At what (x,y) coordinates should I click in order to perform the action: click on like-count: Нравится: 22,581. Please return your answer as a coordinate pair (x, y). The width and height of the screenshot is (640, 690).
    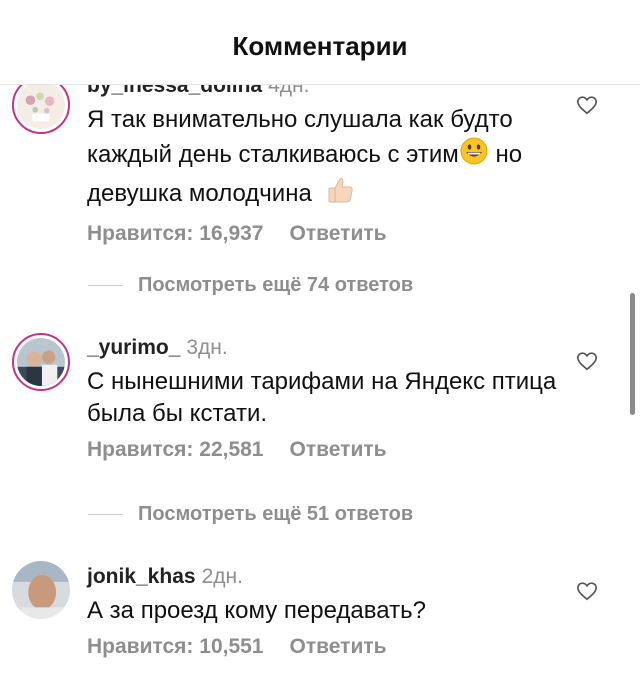
    Looking at the image, I should click on (175, 449).